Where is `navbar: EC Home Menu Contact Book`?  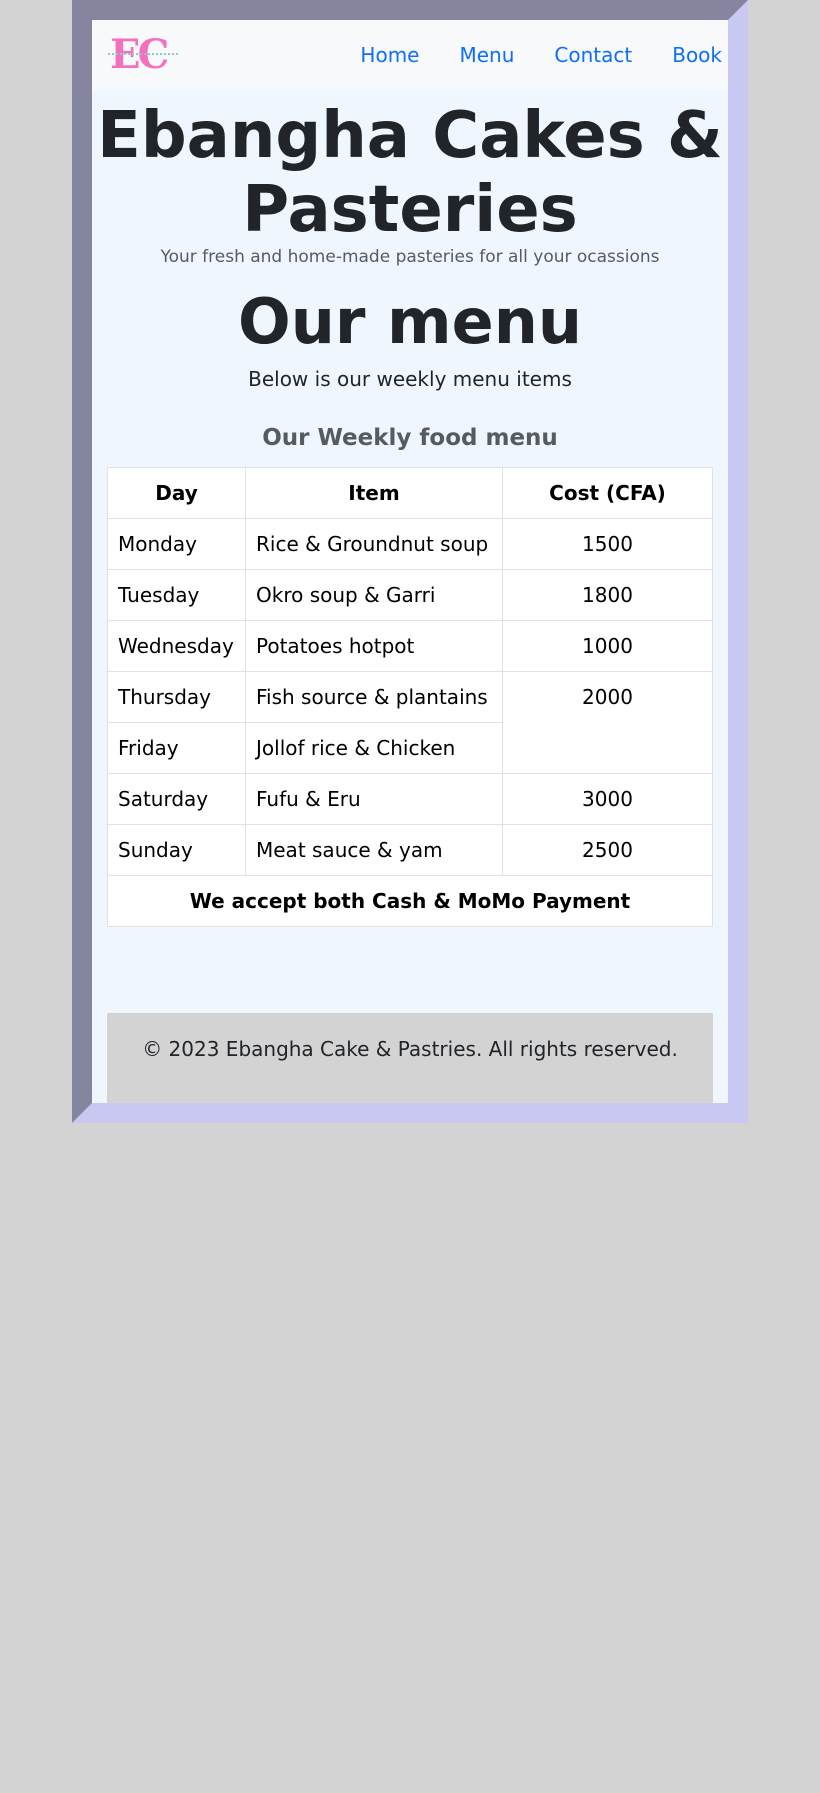
navbar: EC Home Menu Contact Book is located at coordinates (410, 55).